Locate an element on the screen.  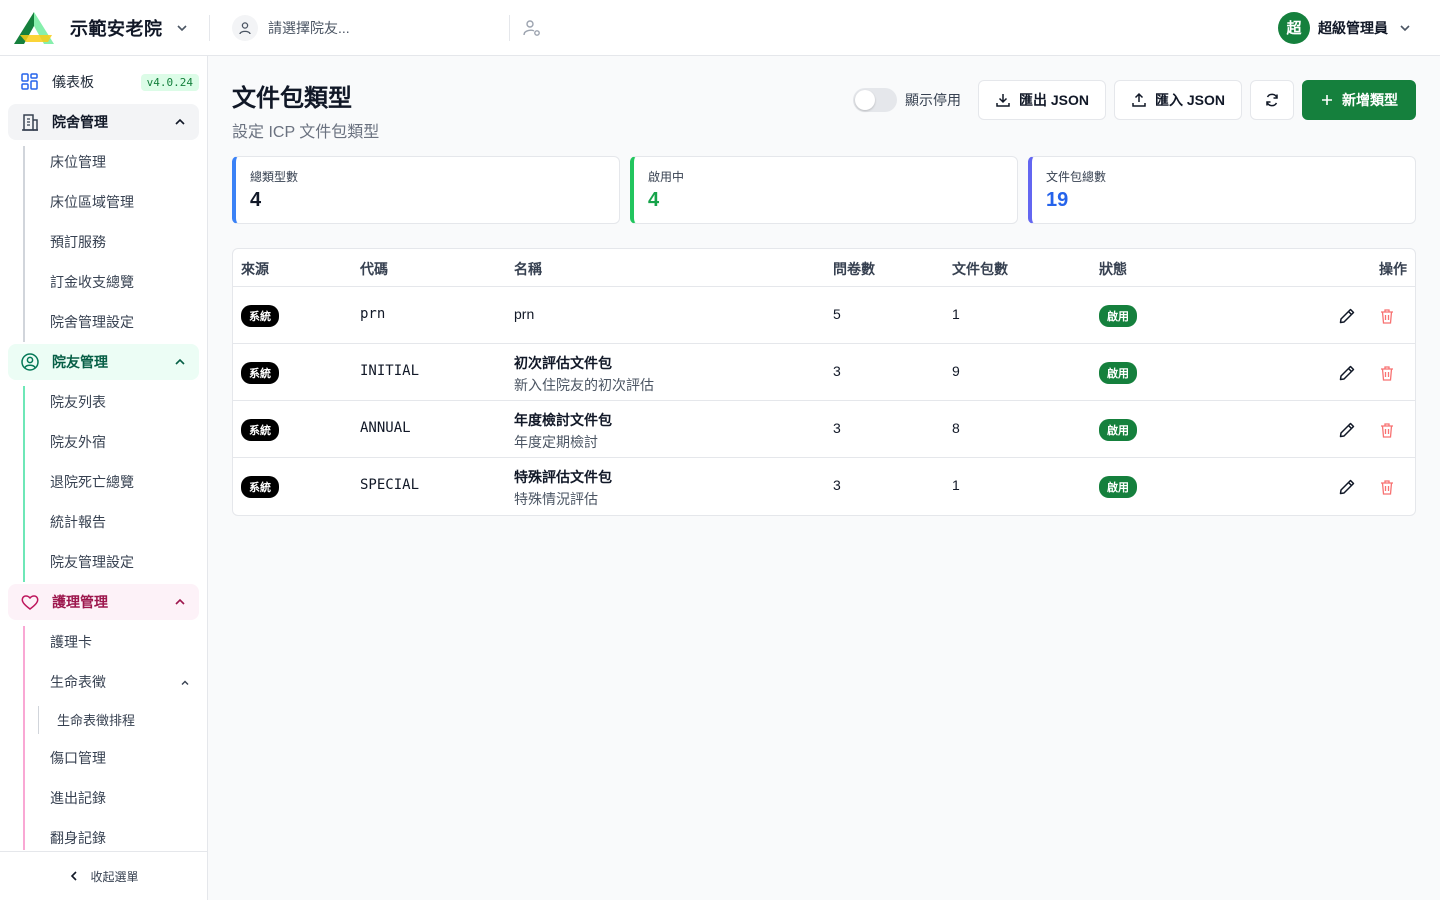
stat-label: 文件包總數 is located at coordinates (1076, 177).